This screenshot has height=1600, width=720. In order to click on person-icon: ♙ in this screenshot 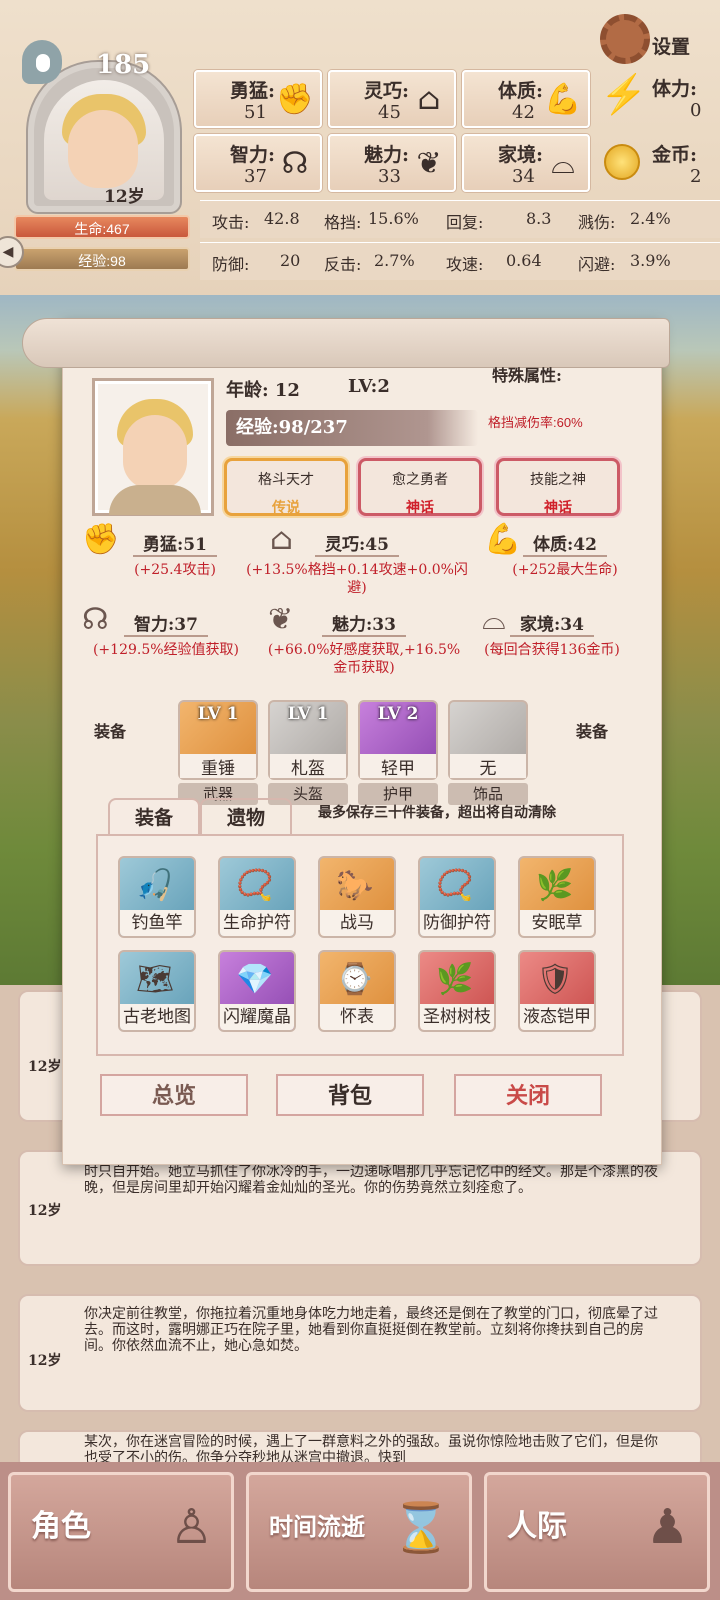, I will do `click(191, 1527)`.